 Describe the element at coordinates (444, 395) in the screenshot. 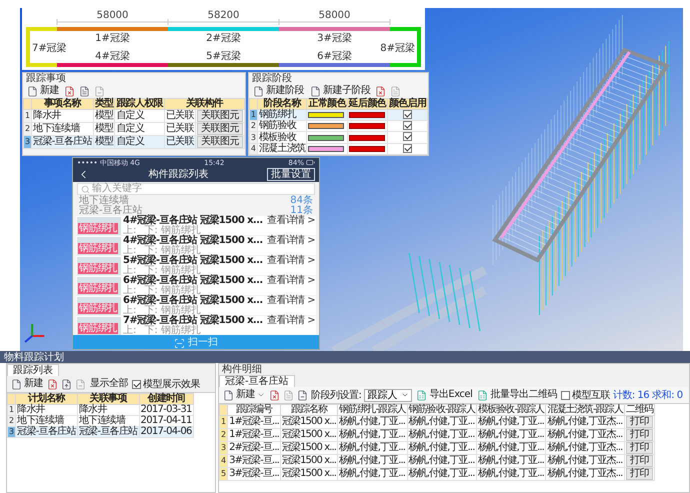

I see `export-excel-button: 导出Excel` at that location.